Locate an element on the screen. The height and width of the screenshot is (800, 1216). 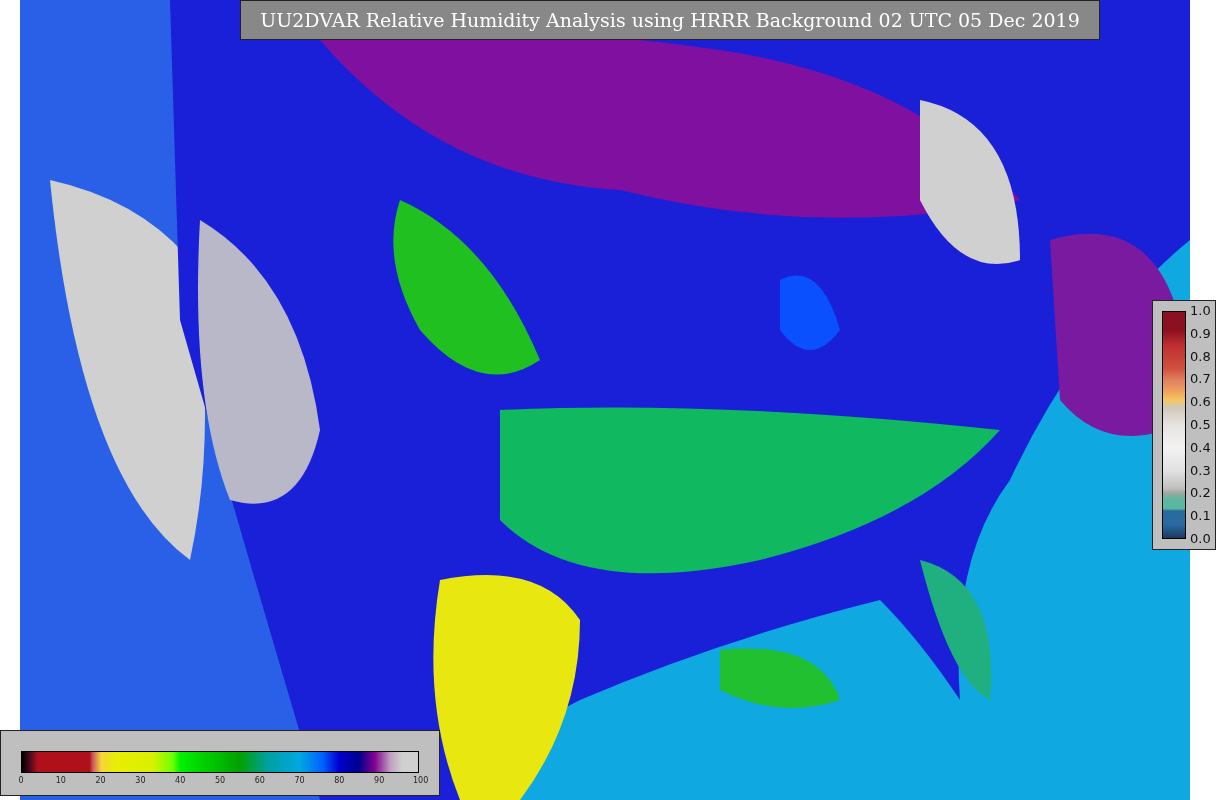
colorbar-tick-label: 70 is located at coordinates (299, 780).